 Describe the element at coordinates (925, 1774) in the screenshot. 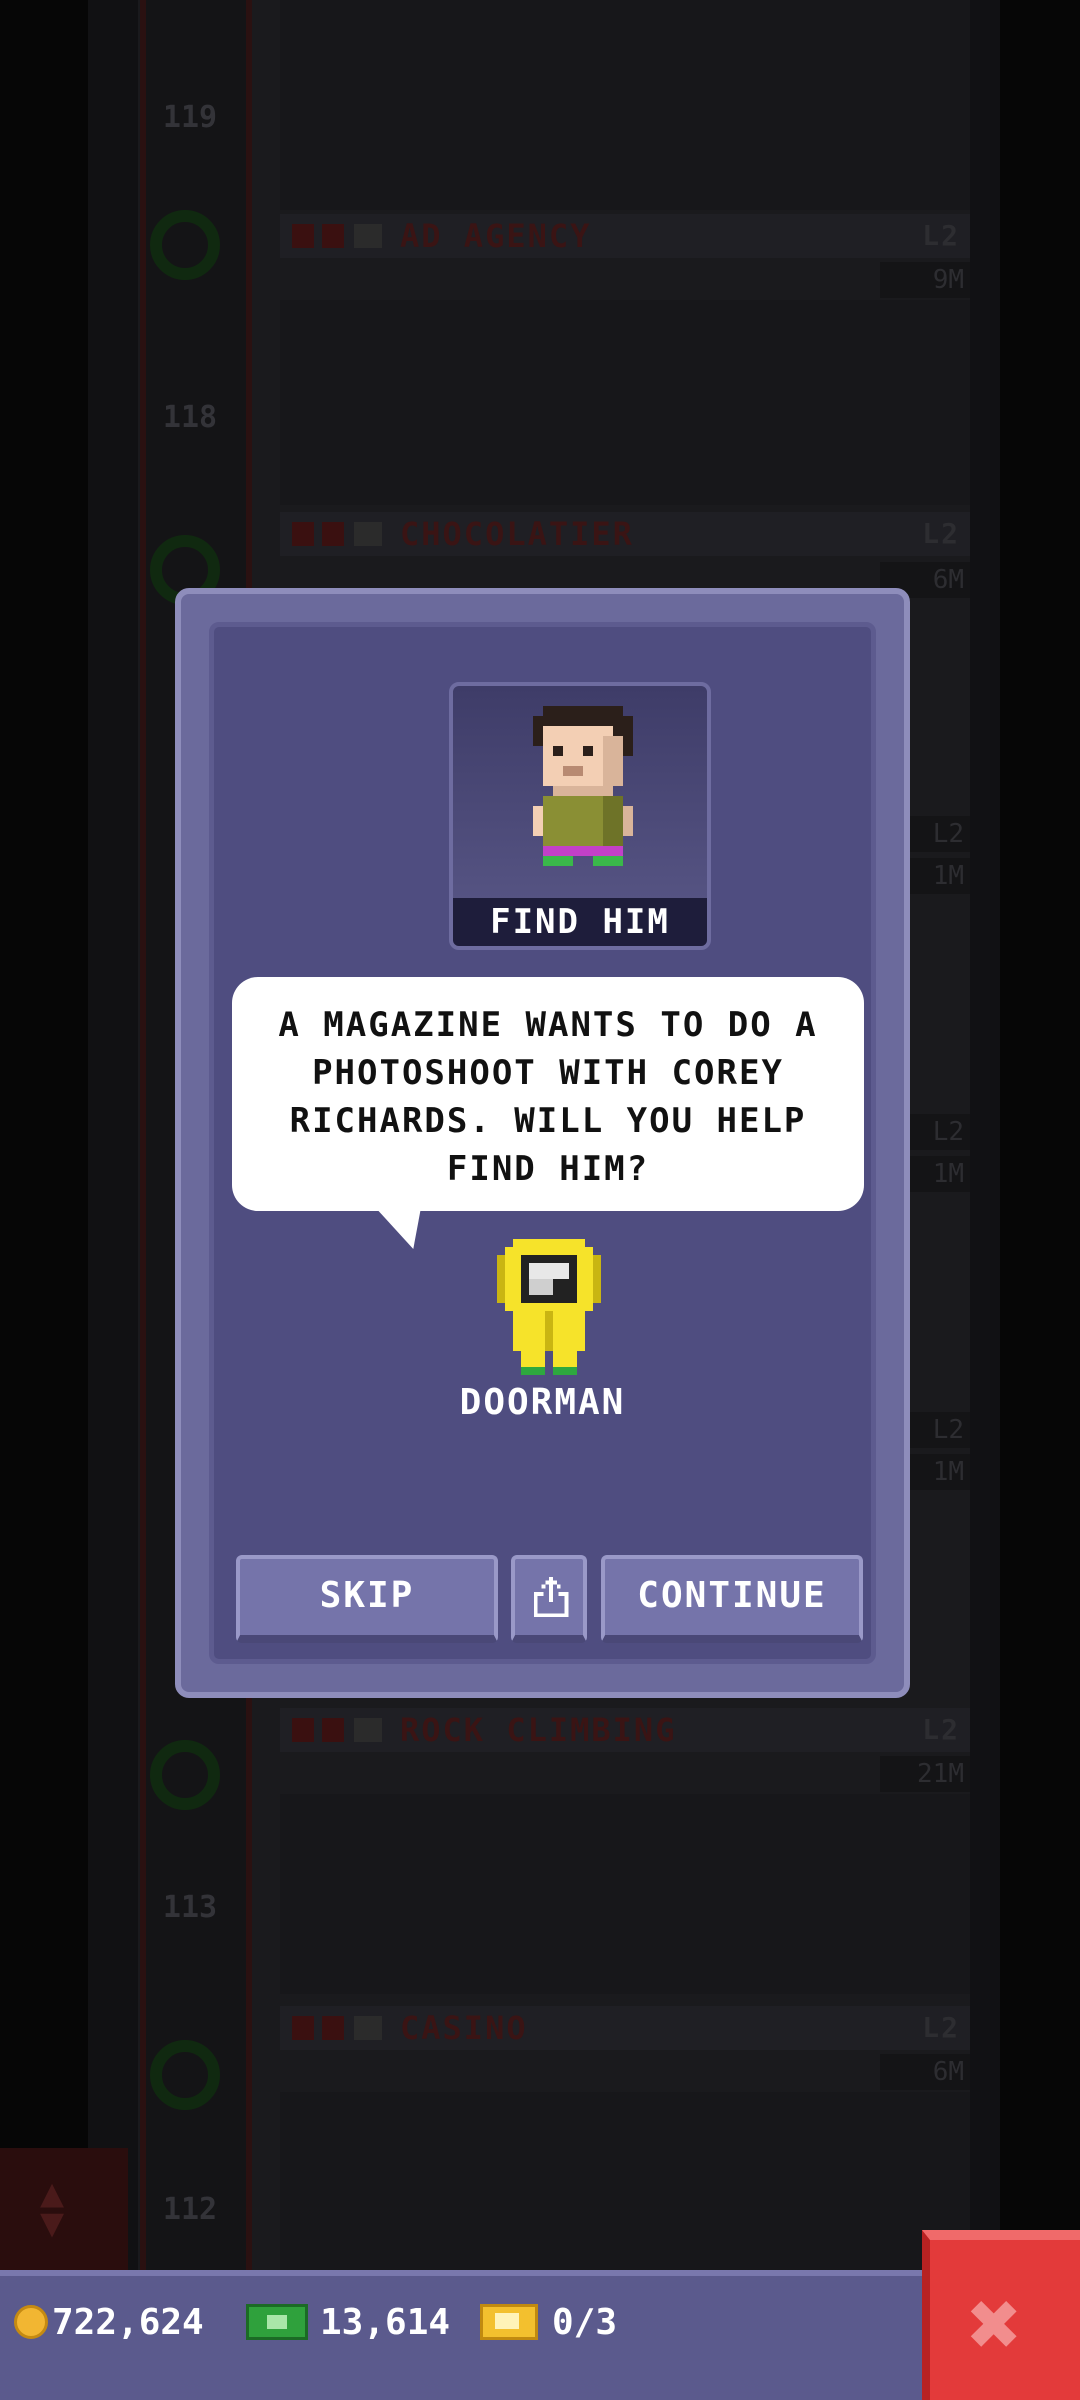

I see `floor-cost: 21M` at that location.